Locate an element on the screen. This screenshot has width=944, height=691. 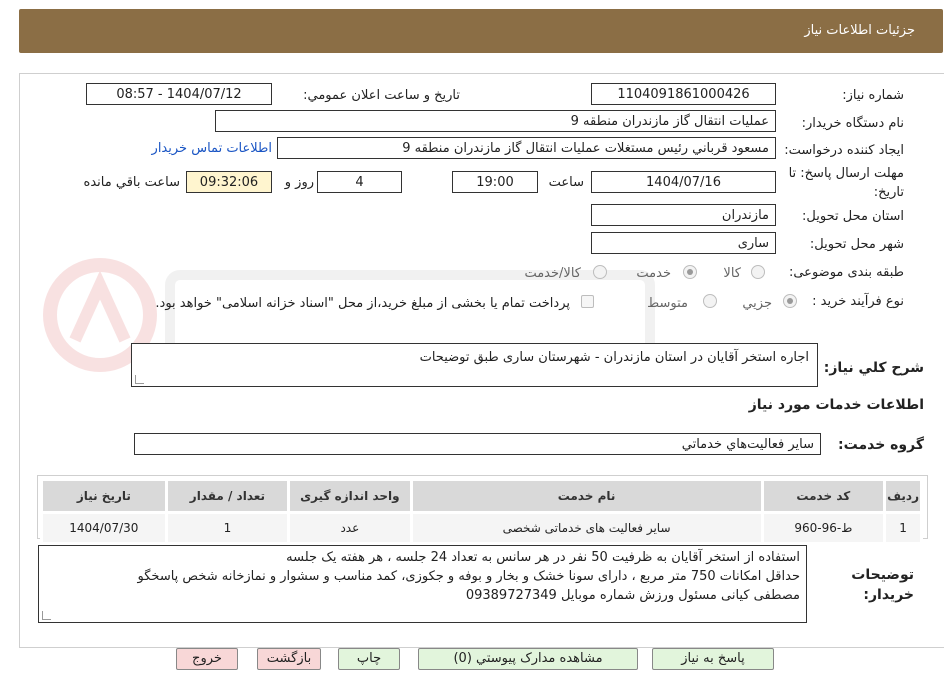
treasury-checkbox is located at coordinates (587, 301).